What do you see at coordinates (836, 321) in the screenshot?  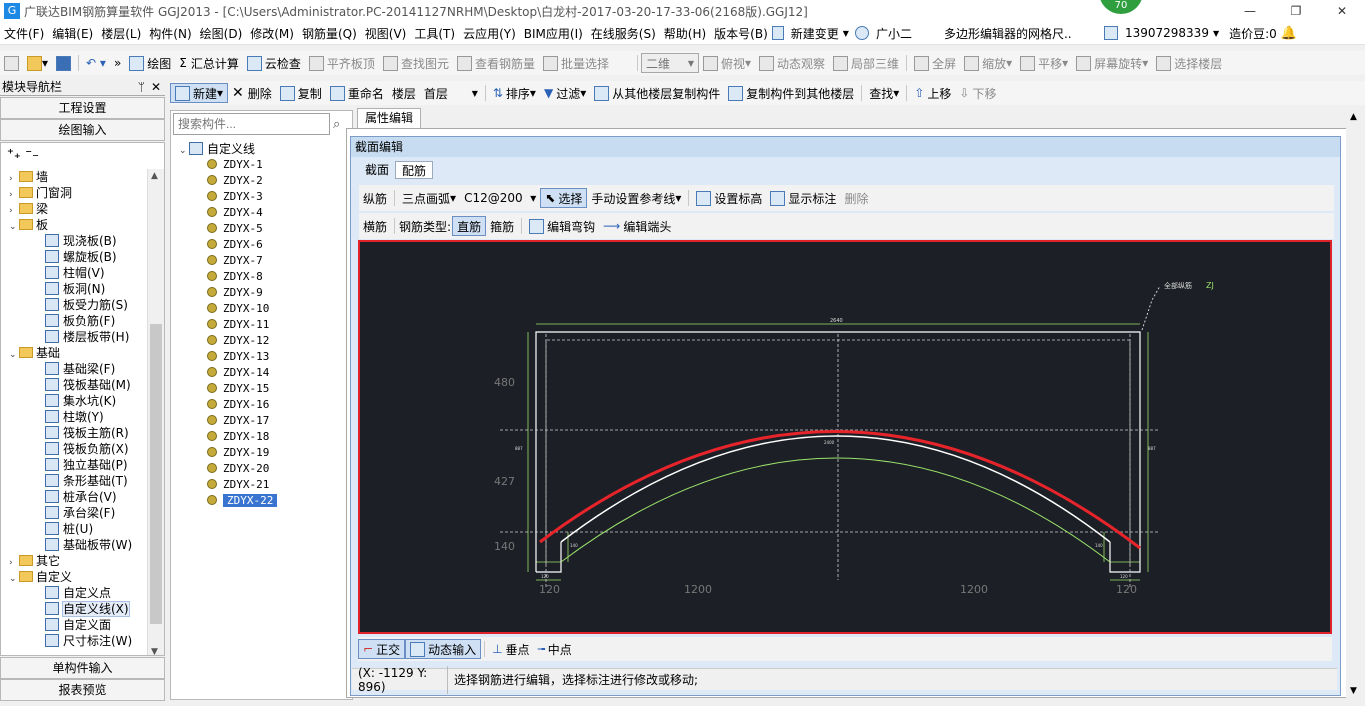 I see `top-dim-label: 2640` at bounding box center [836, 321].